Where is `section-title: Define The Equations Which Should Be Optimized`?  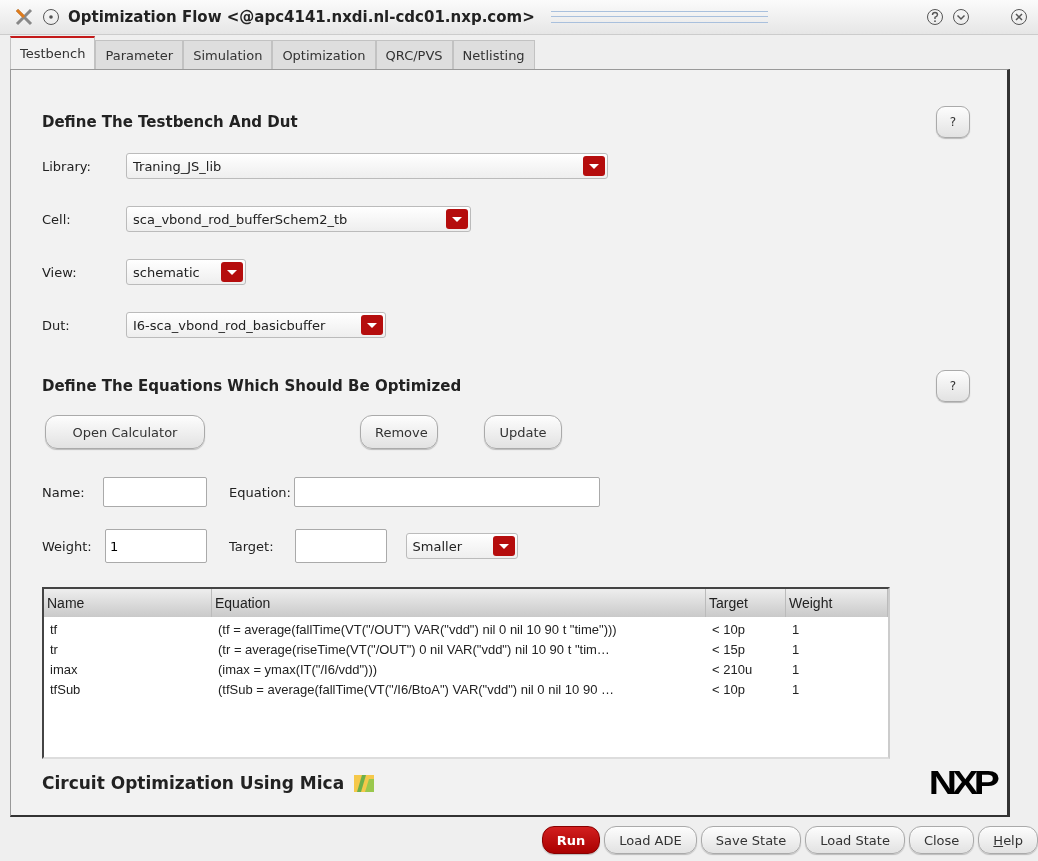 section-title: Define The Equations Which Should Be Optimized is located at coordinates (252, 386).